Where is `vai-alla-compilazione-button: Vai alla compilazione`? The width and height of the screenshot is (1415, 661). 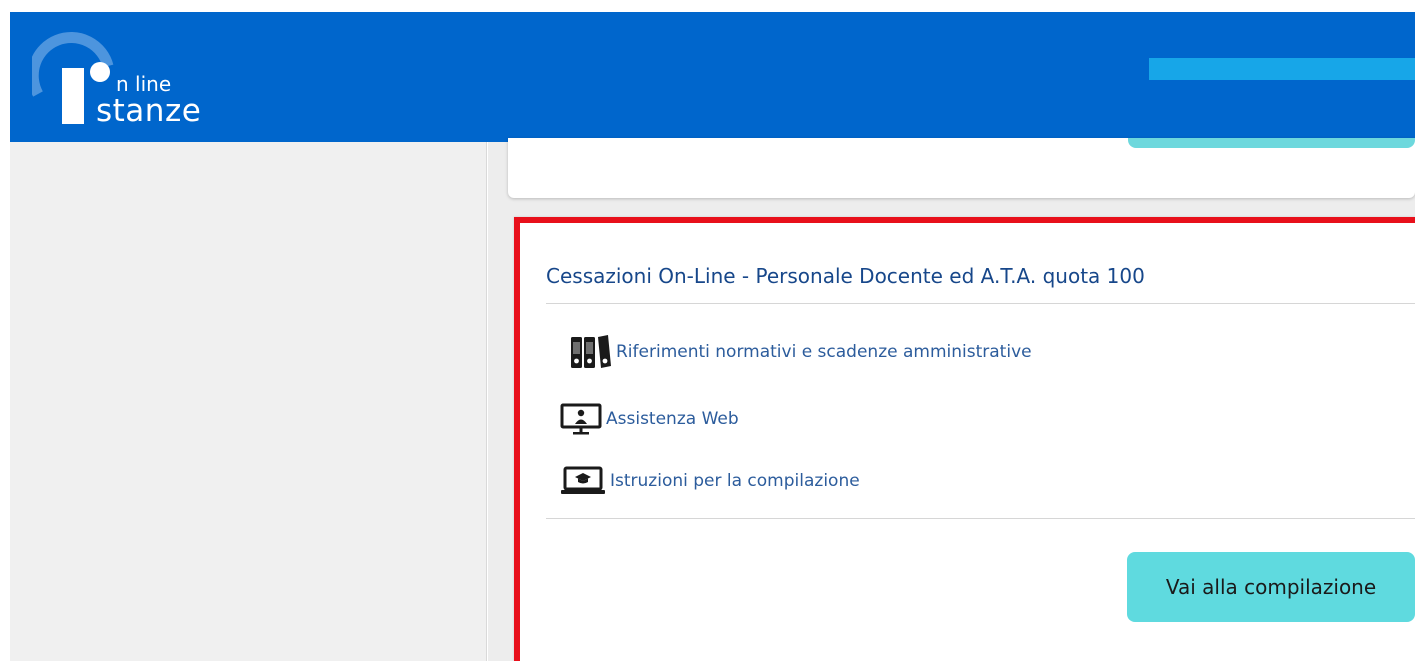 vai-alla-compilazione-button: Vai alla compilazione is located at coordinates (1271, 587).